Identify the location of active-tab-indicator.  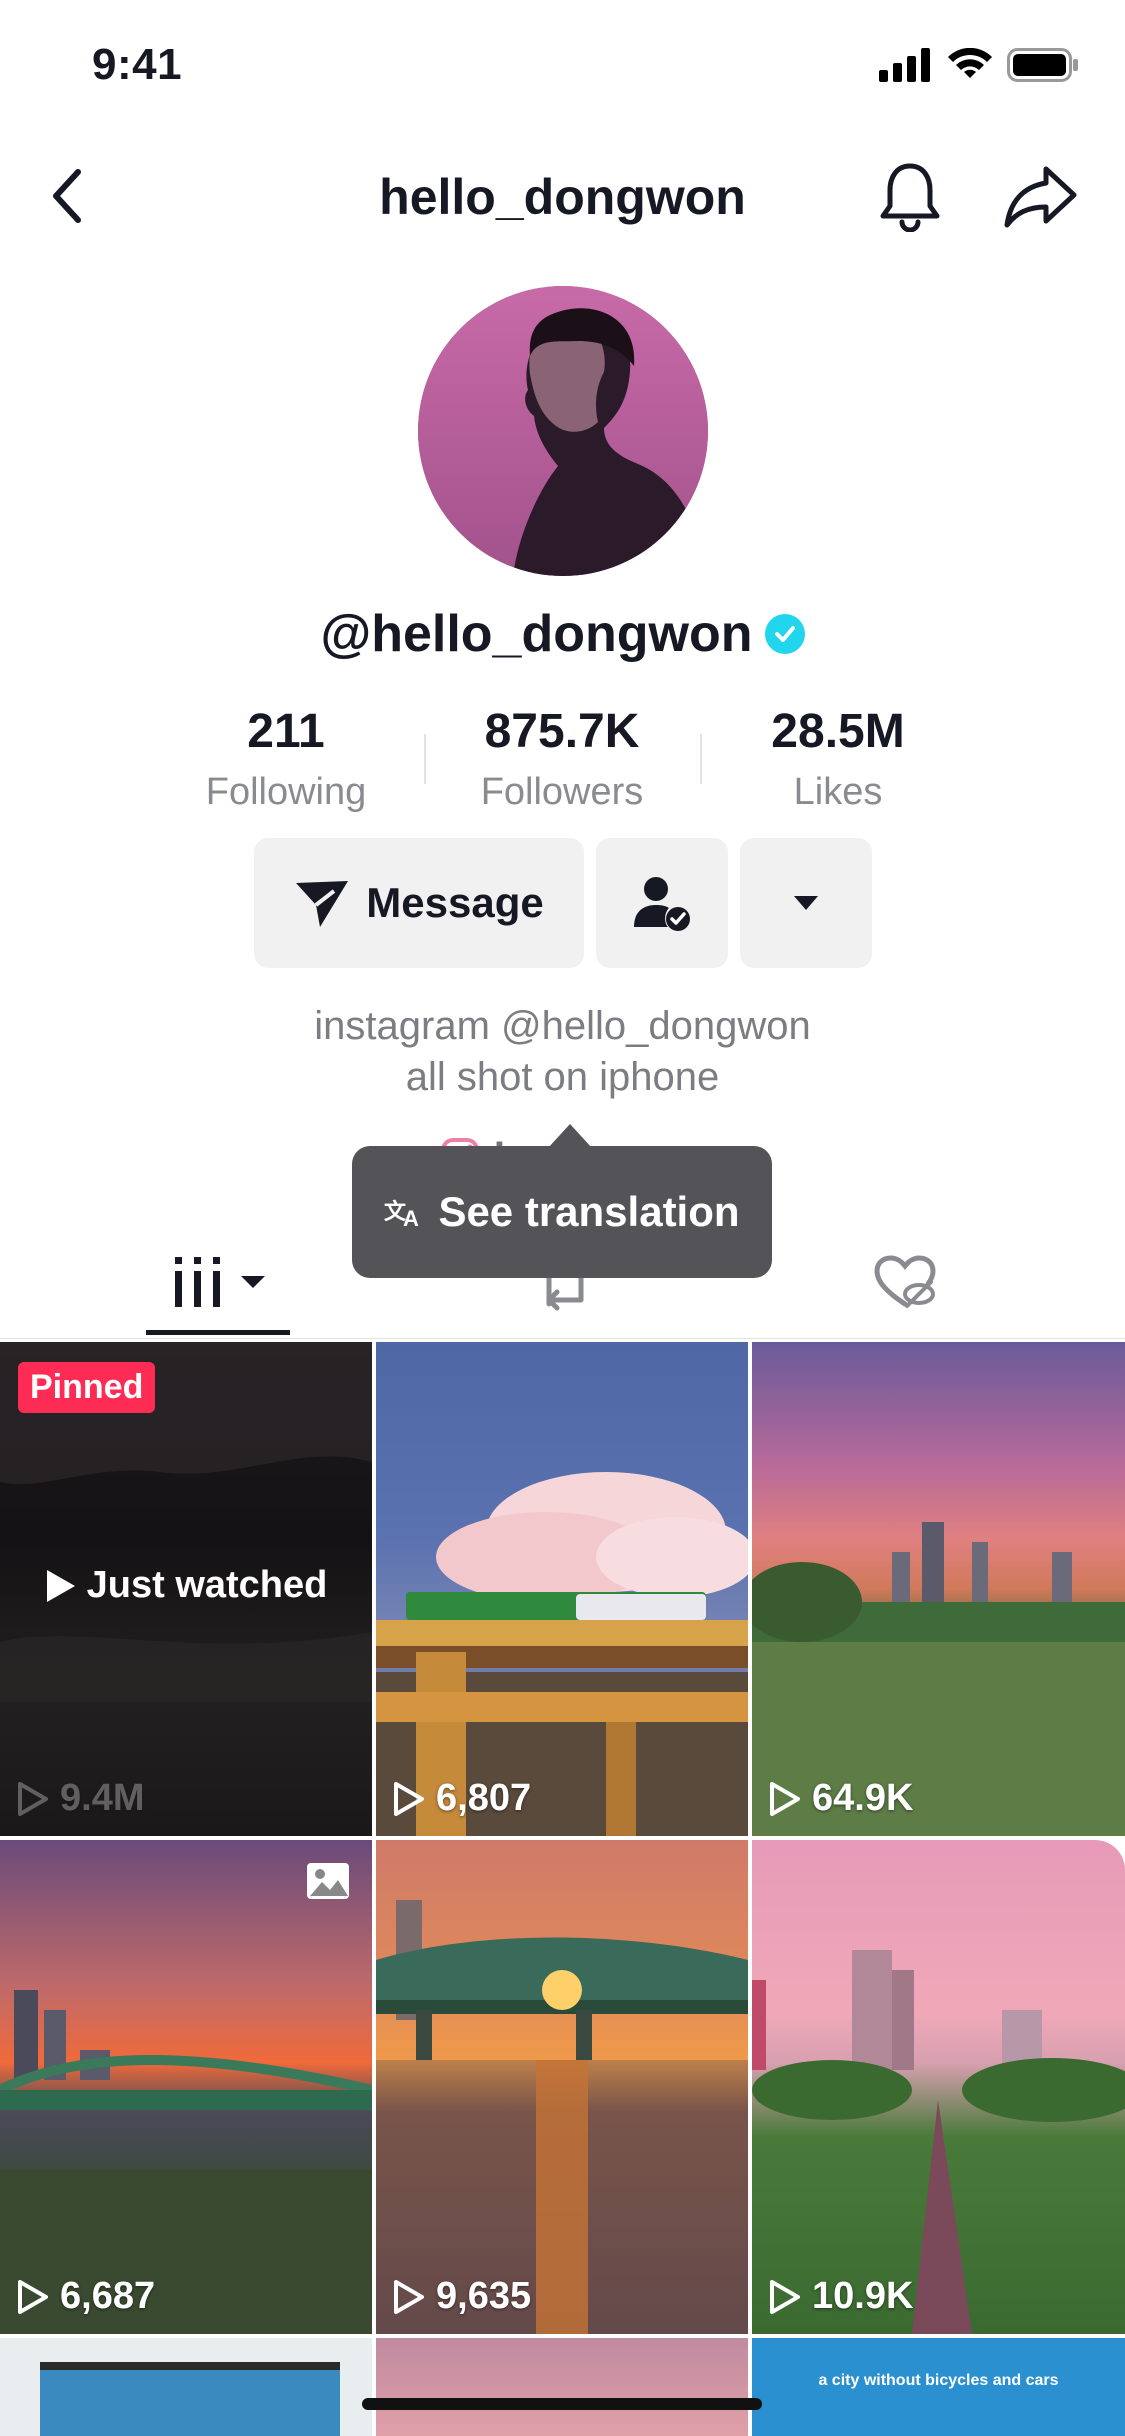
(218, 1332).